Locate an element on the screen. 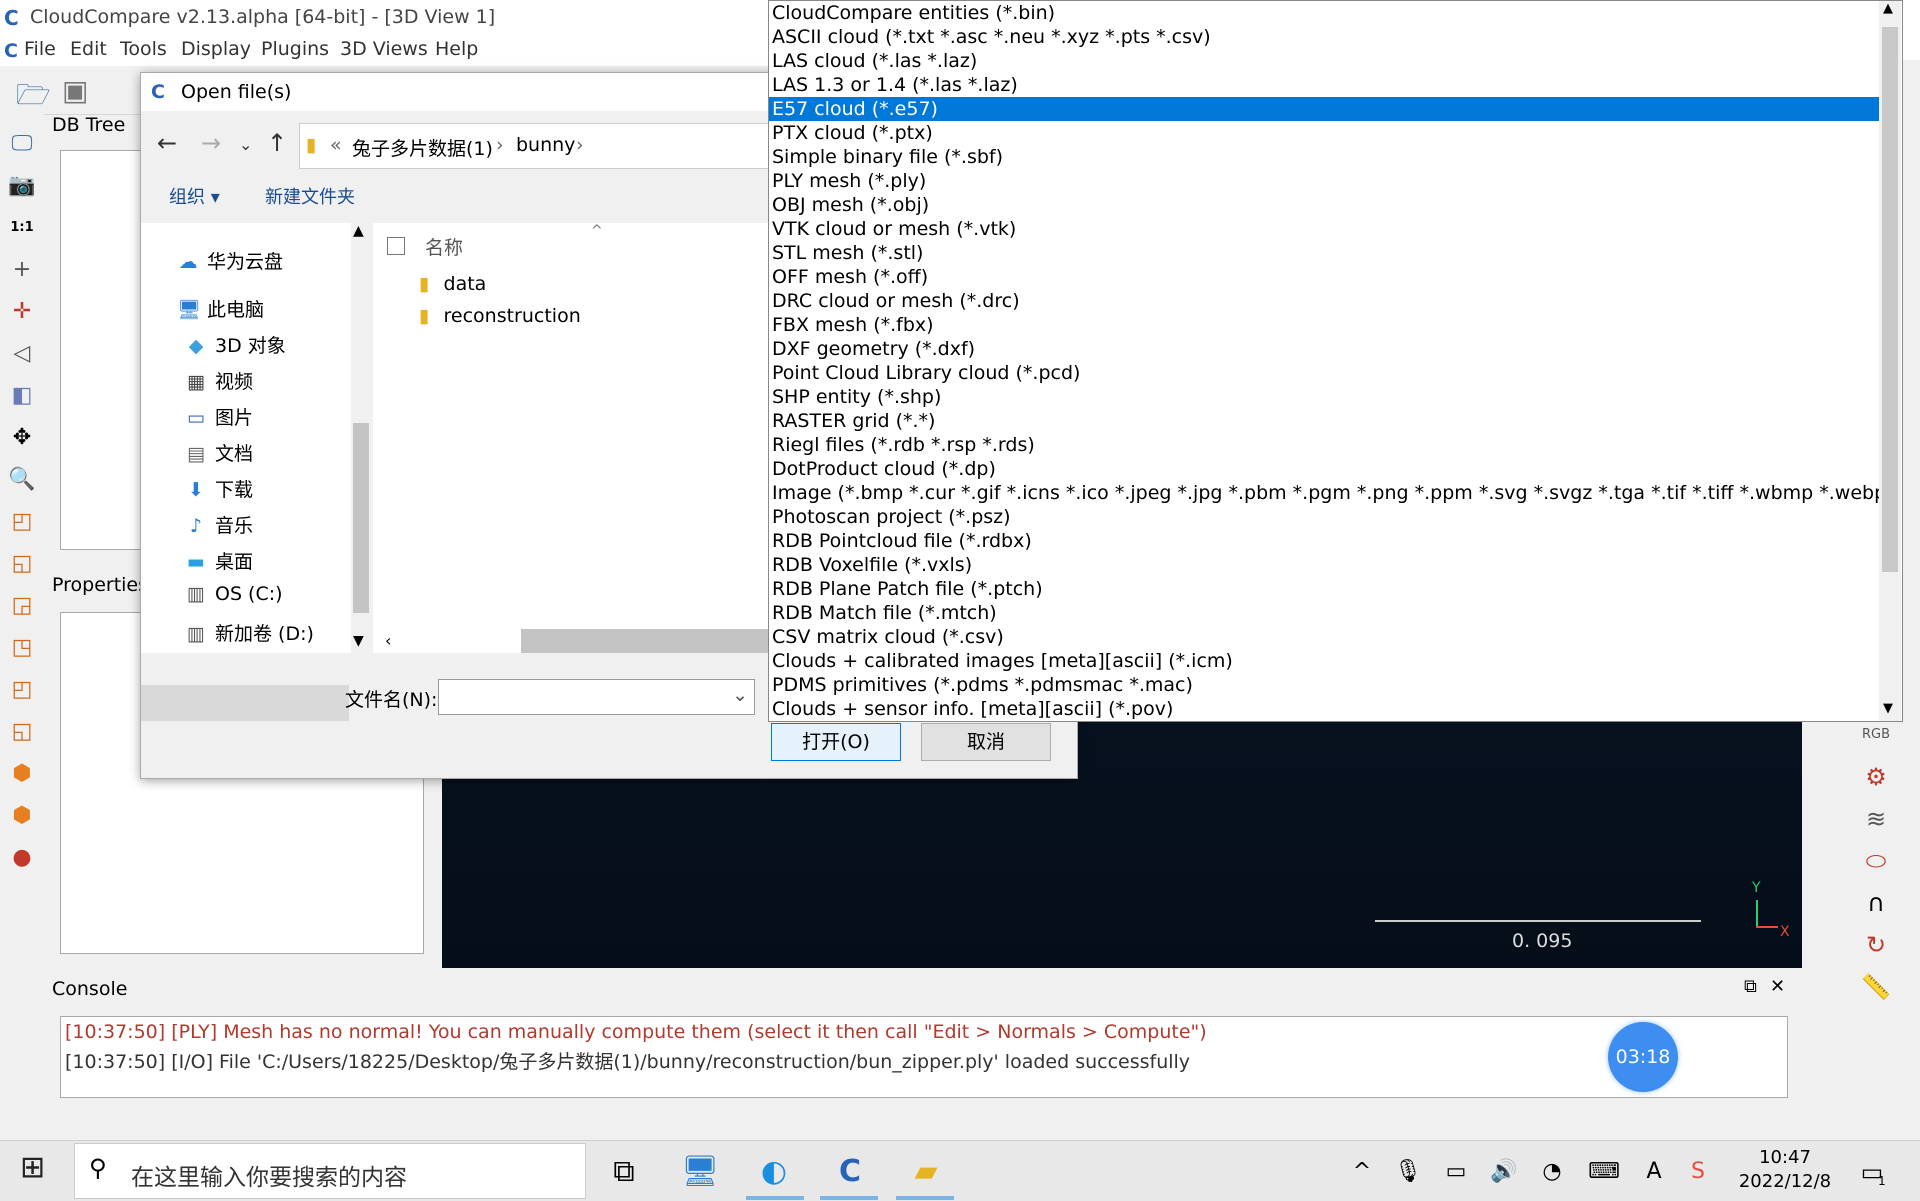 This screenshot has width=1920, height=1201. nav-this-pc: 🖥 此电脑 is located at coordinates (220, 308).